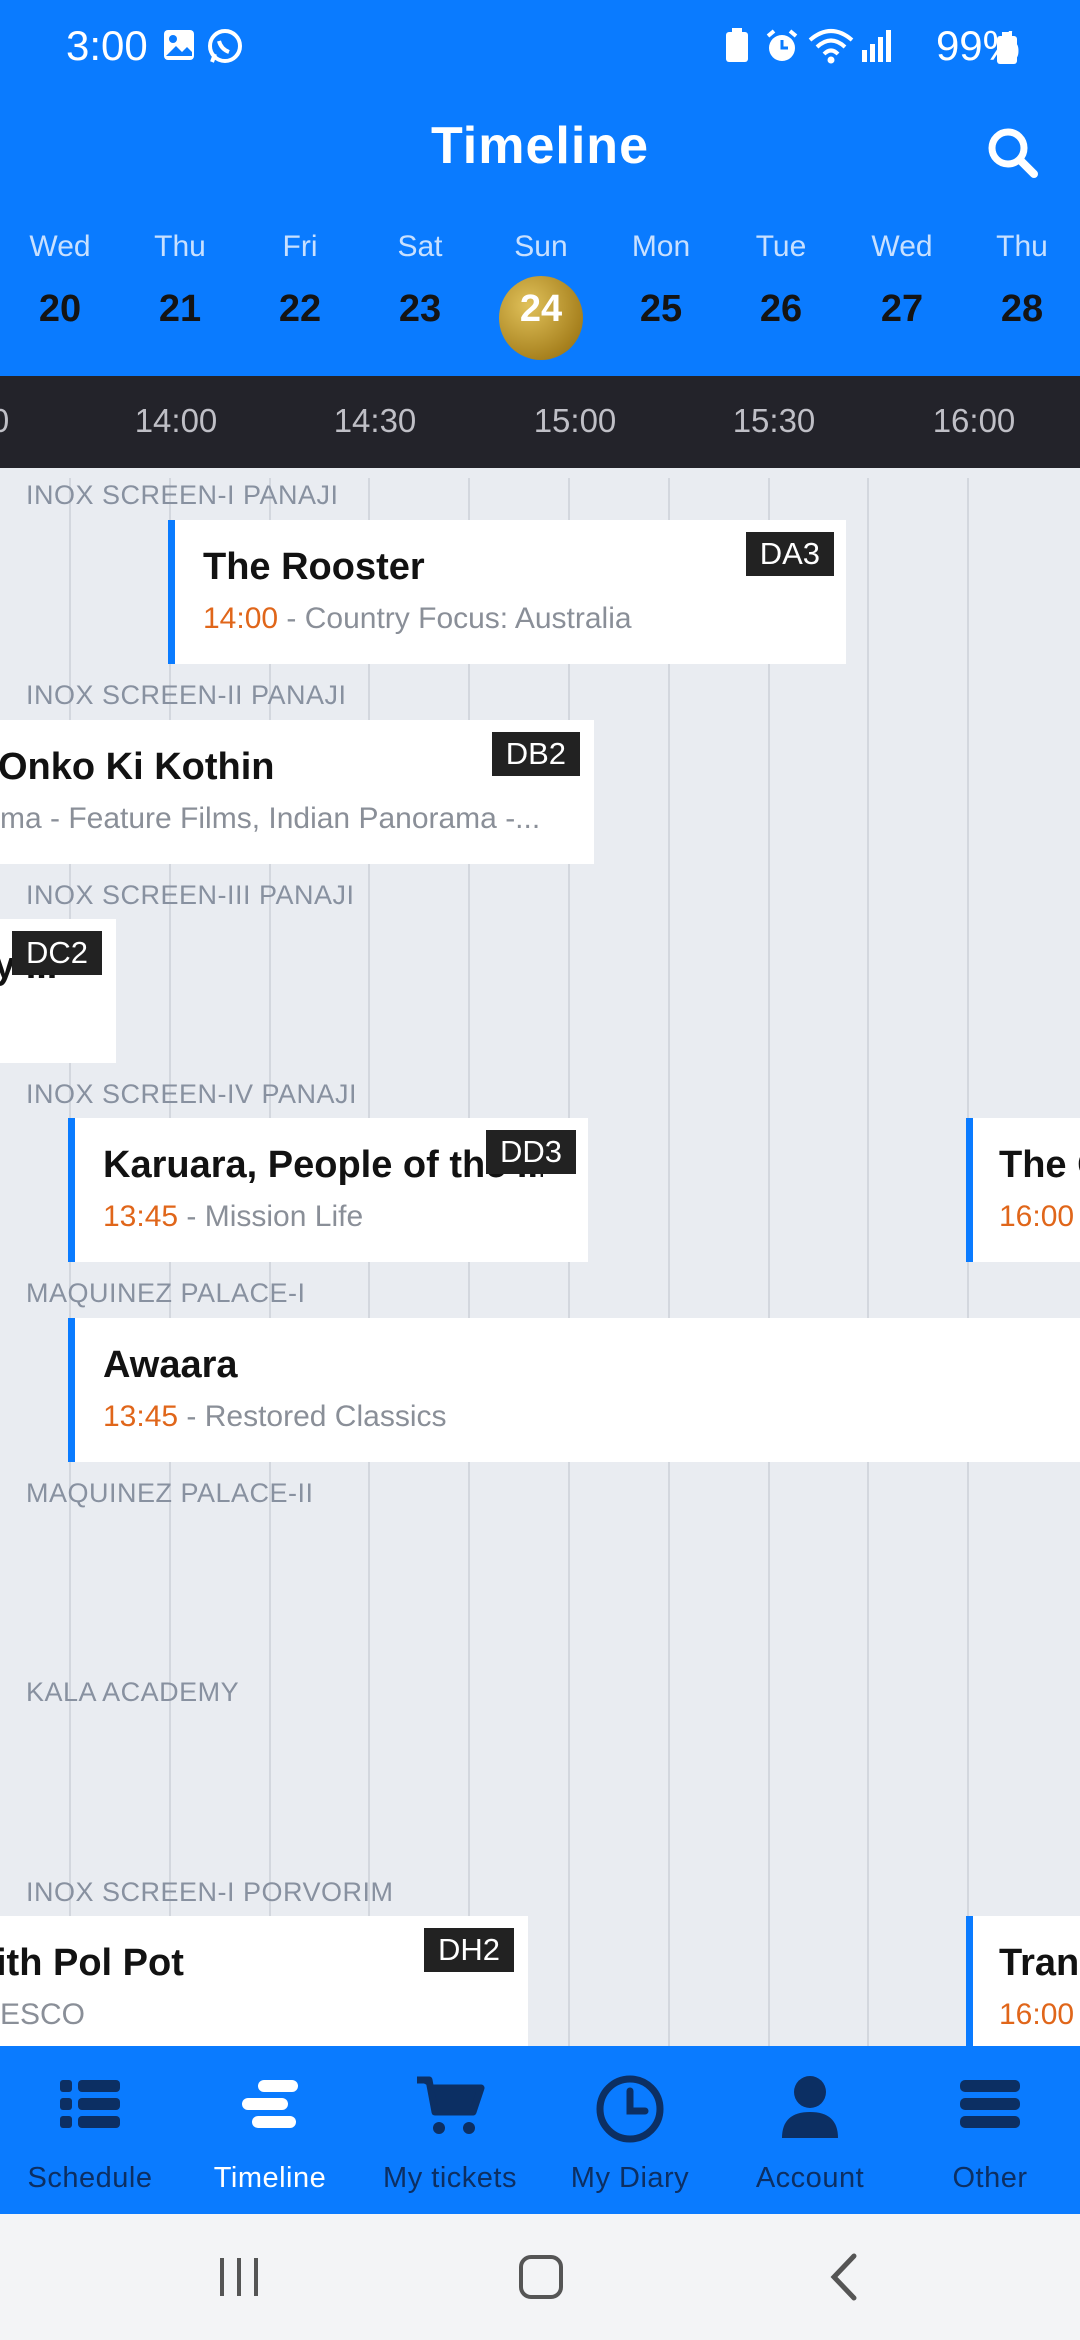 This screenshot has height=2340, width=1080. Describe the element at coordinates (781, 309) in the screenshot. I see `date-number: 26` at that location.